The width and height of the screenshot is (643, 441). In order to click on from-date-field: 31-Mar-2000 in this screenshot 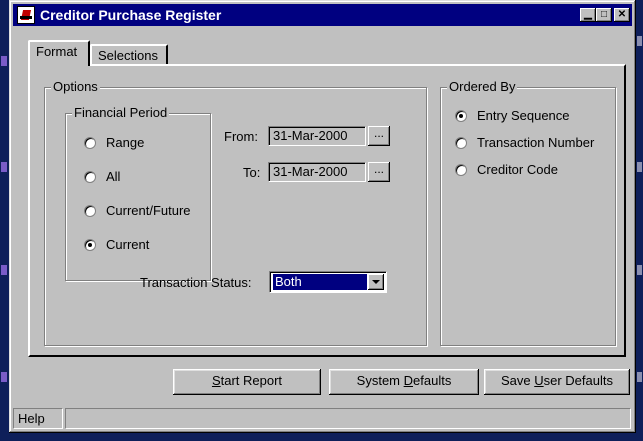, I will do `click(317, 136)`.